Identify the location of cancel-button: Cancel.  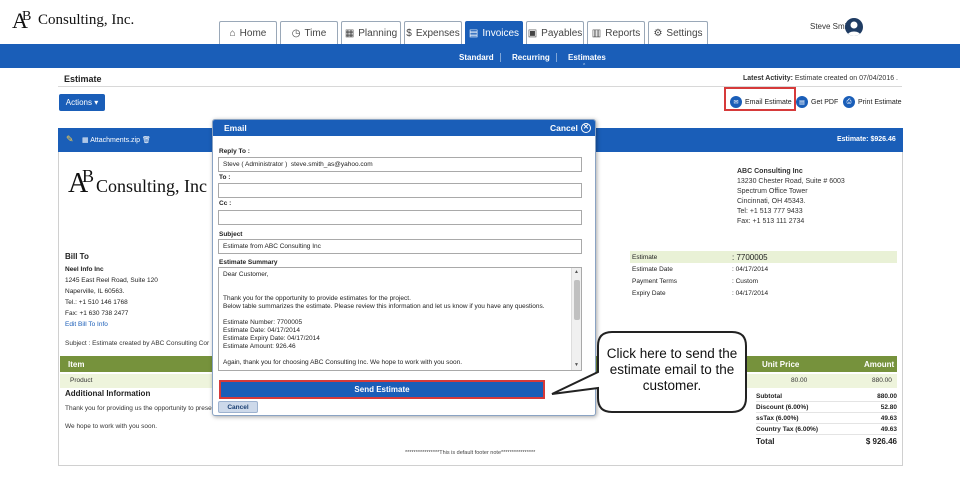
(238, 407).